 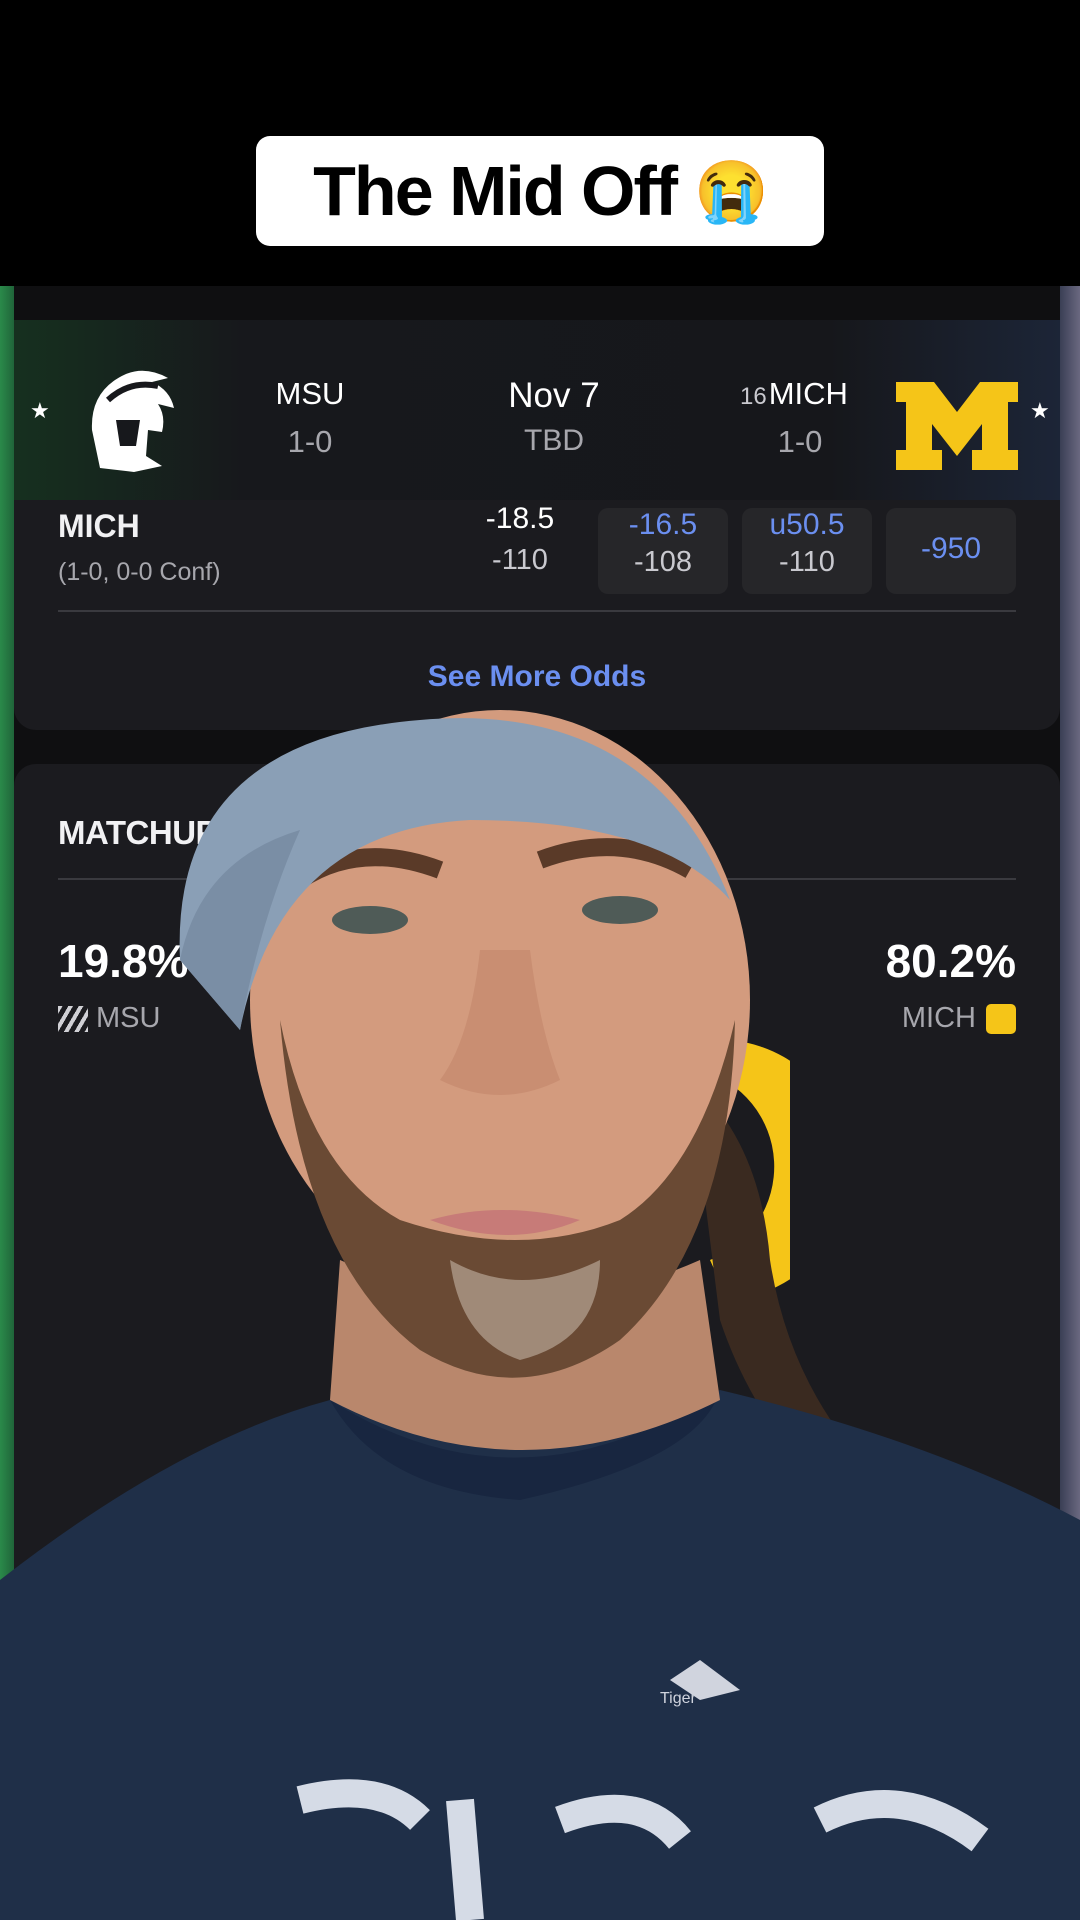 I want to click on total-line: u50.5, so click(x=807, y=524).